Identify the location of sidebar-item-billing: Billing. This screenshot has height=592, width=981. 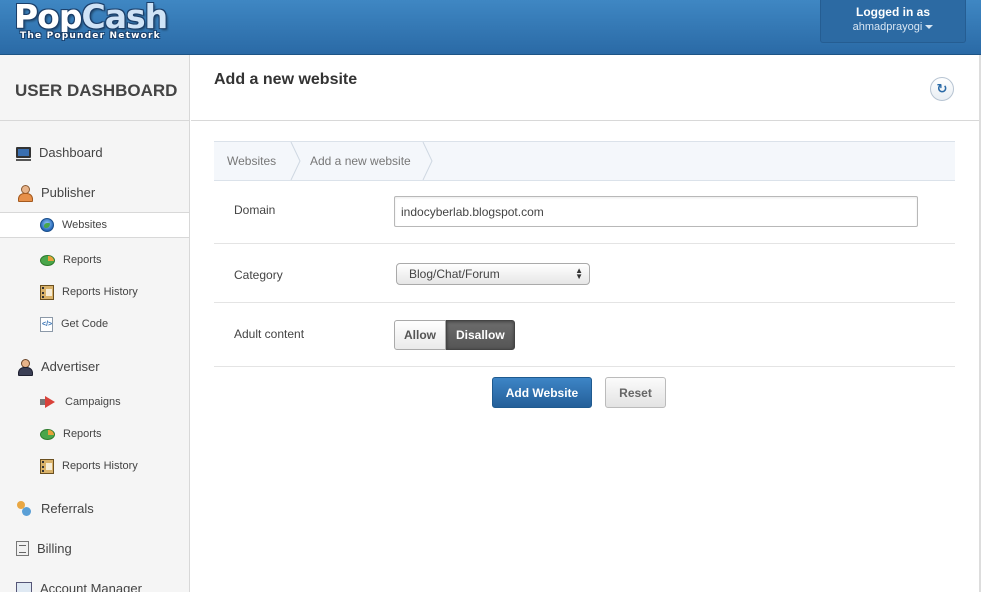
(94, 548).